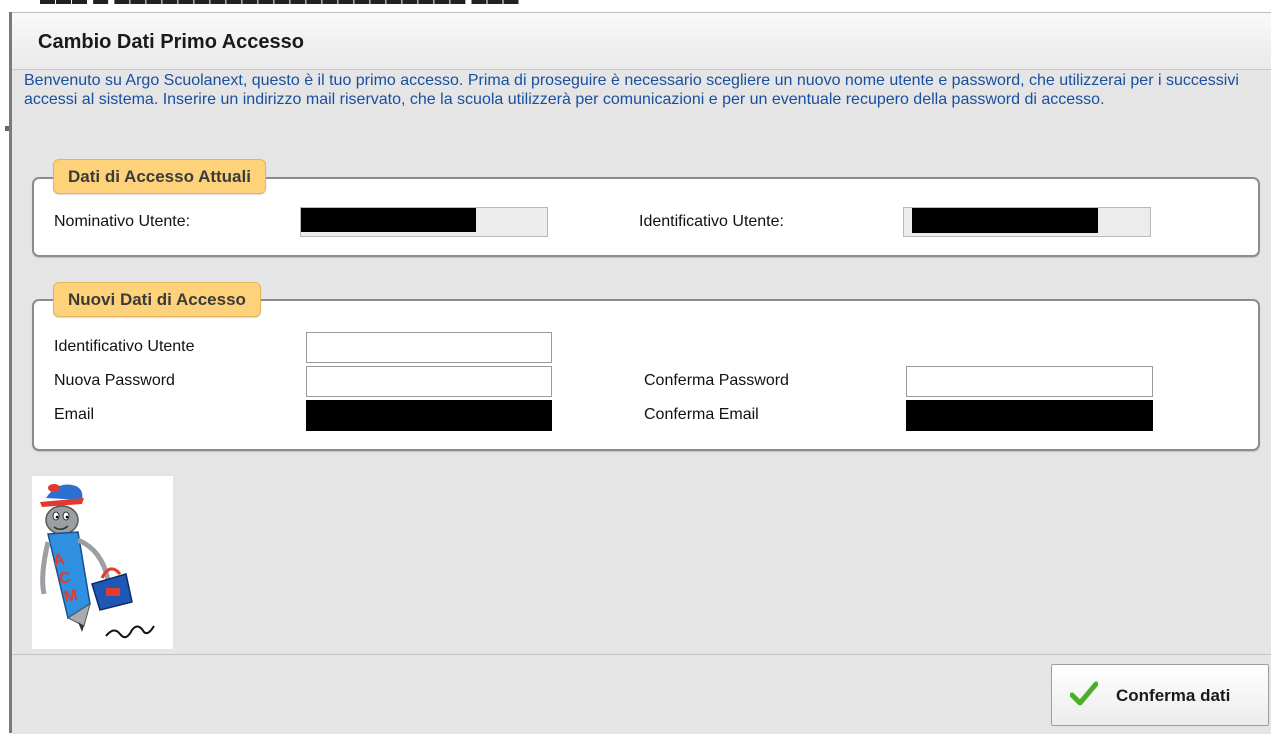 The image size is (1271, 734). Describe the element at coordinates (114, 380) in the screenshot. I see `new-password-label: Nuova Password` at that location.